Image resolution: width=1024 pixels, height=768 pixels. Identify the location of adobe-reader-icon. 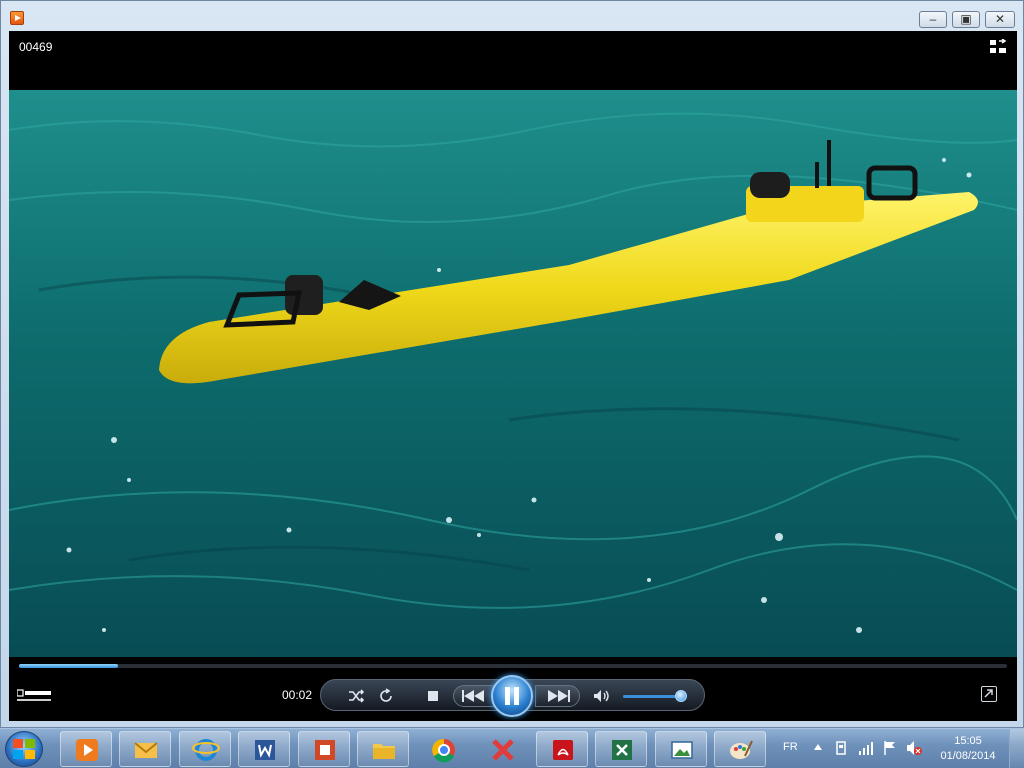
(563, 750).